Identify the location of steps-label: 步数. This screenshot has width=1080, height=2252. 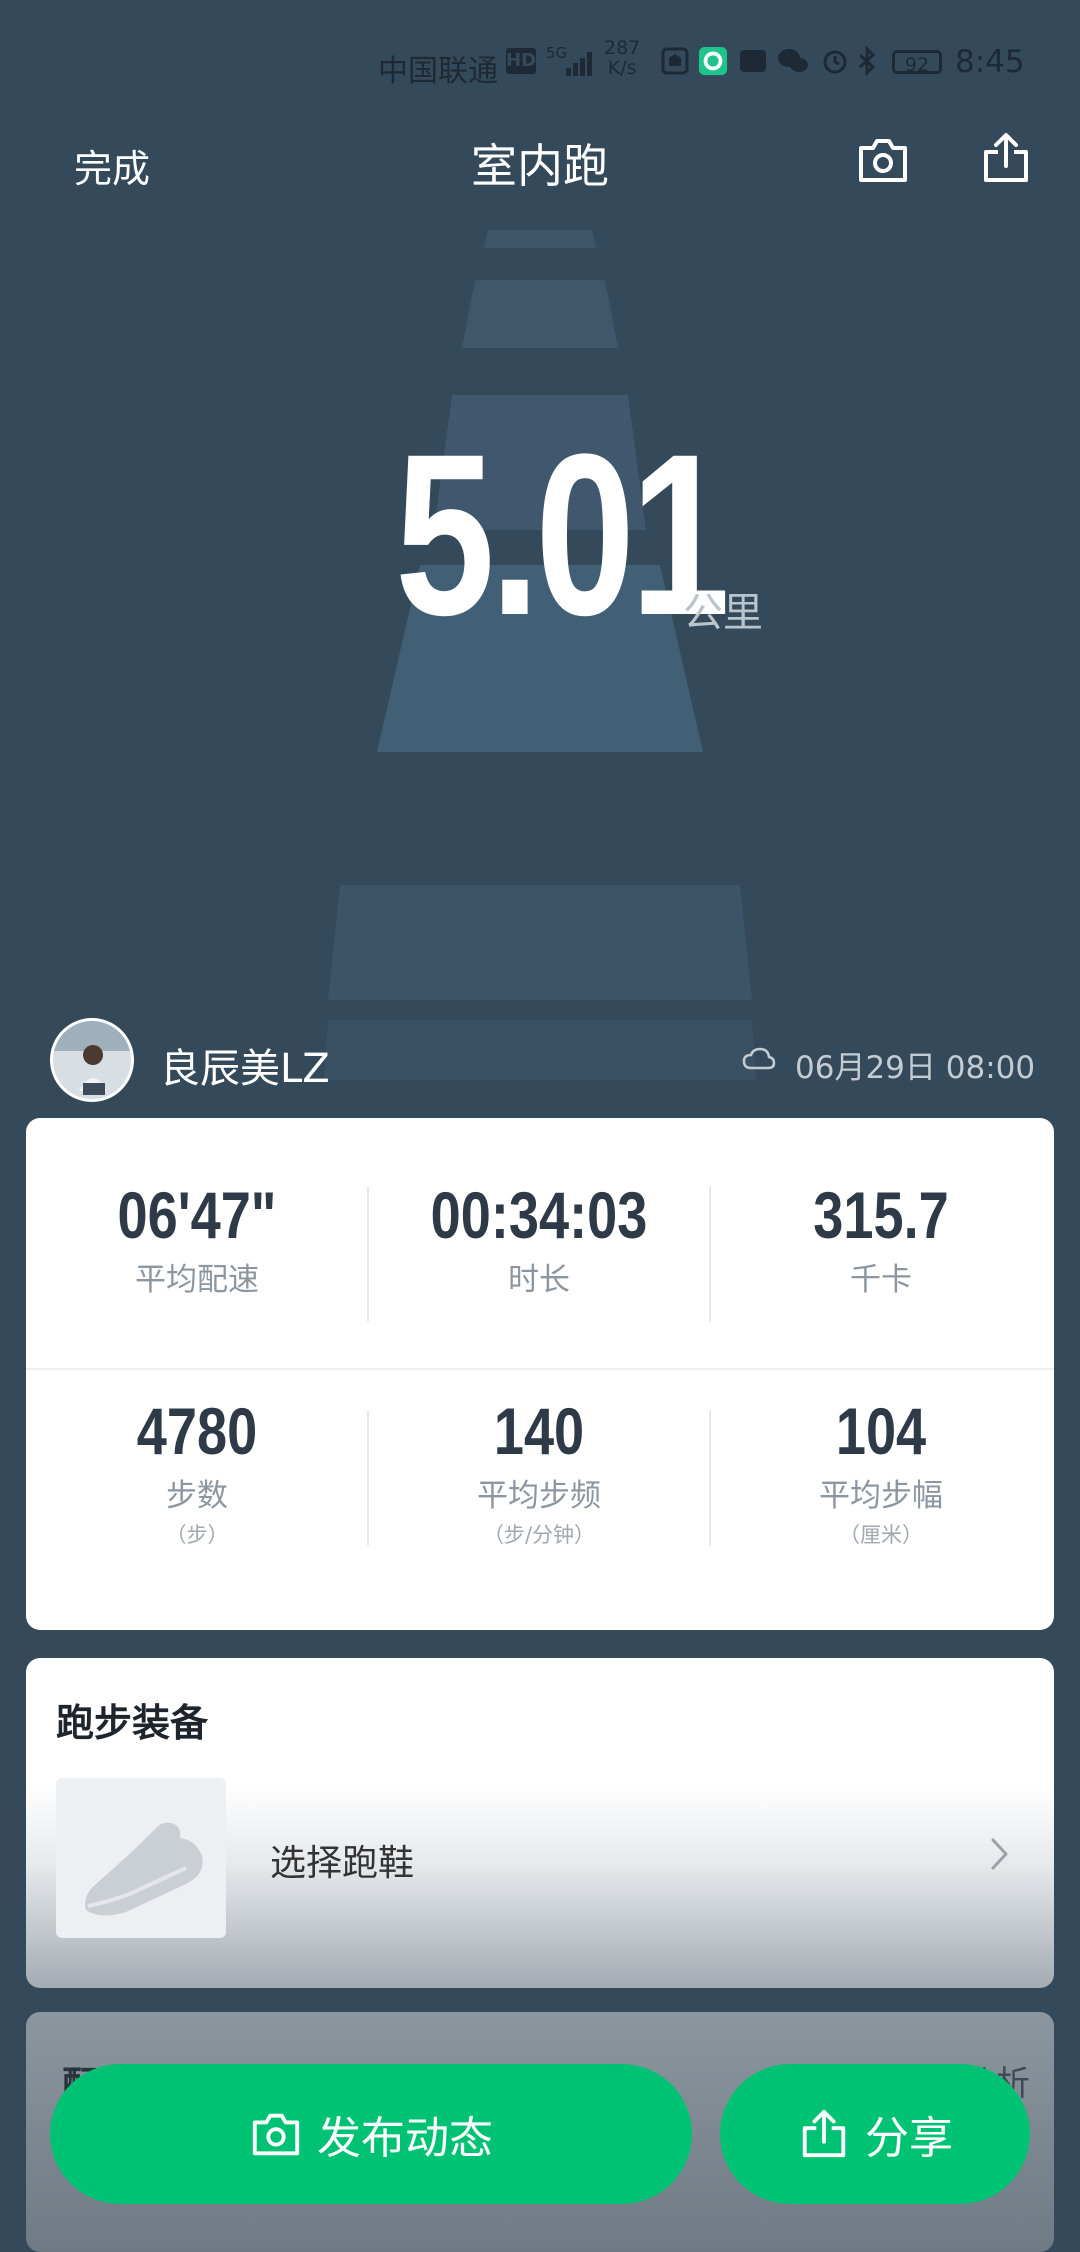
(197, 1496).